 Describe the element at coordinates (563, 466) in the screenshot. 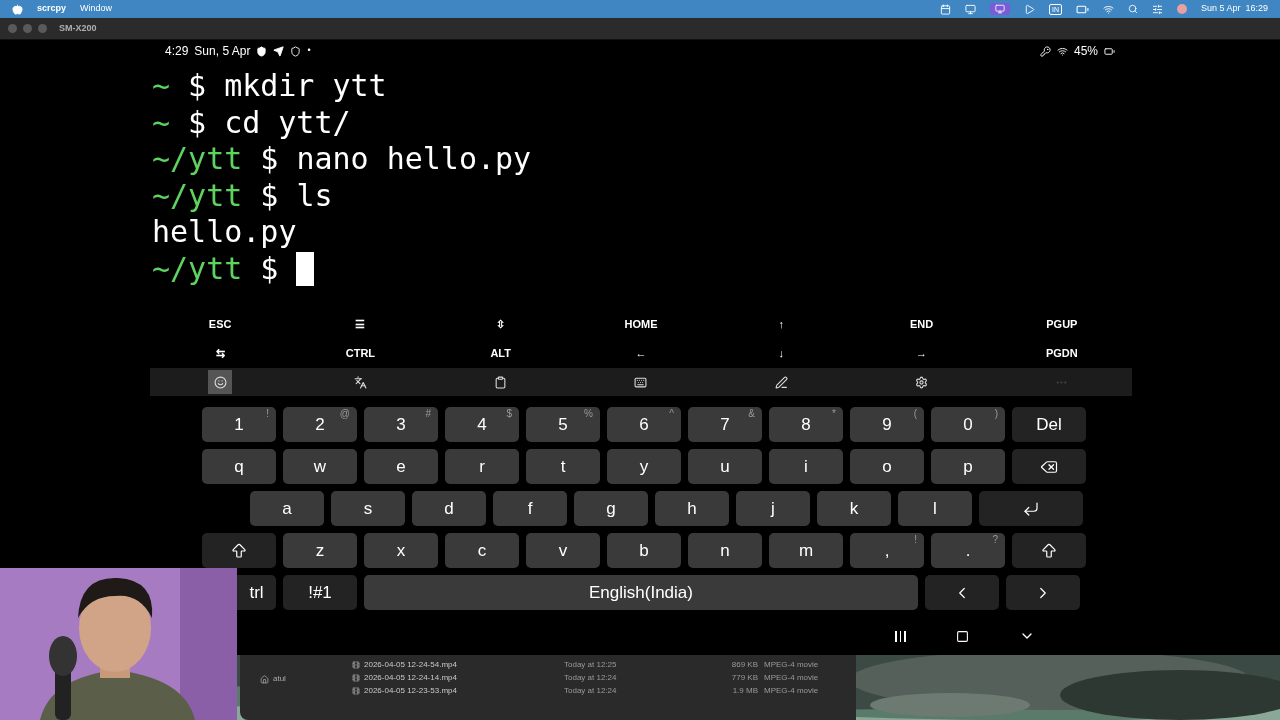

I see `keyboard-key: t` at that location.